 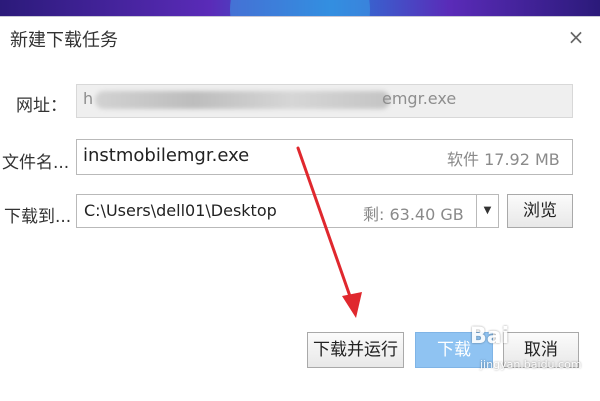 I want to click on url-field: h emgr.exe, so click(x=324, y=101).